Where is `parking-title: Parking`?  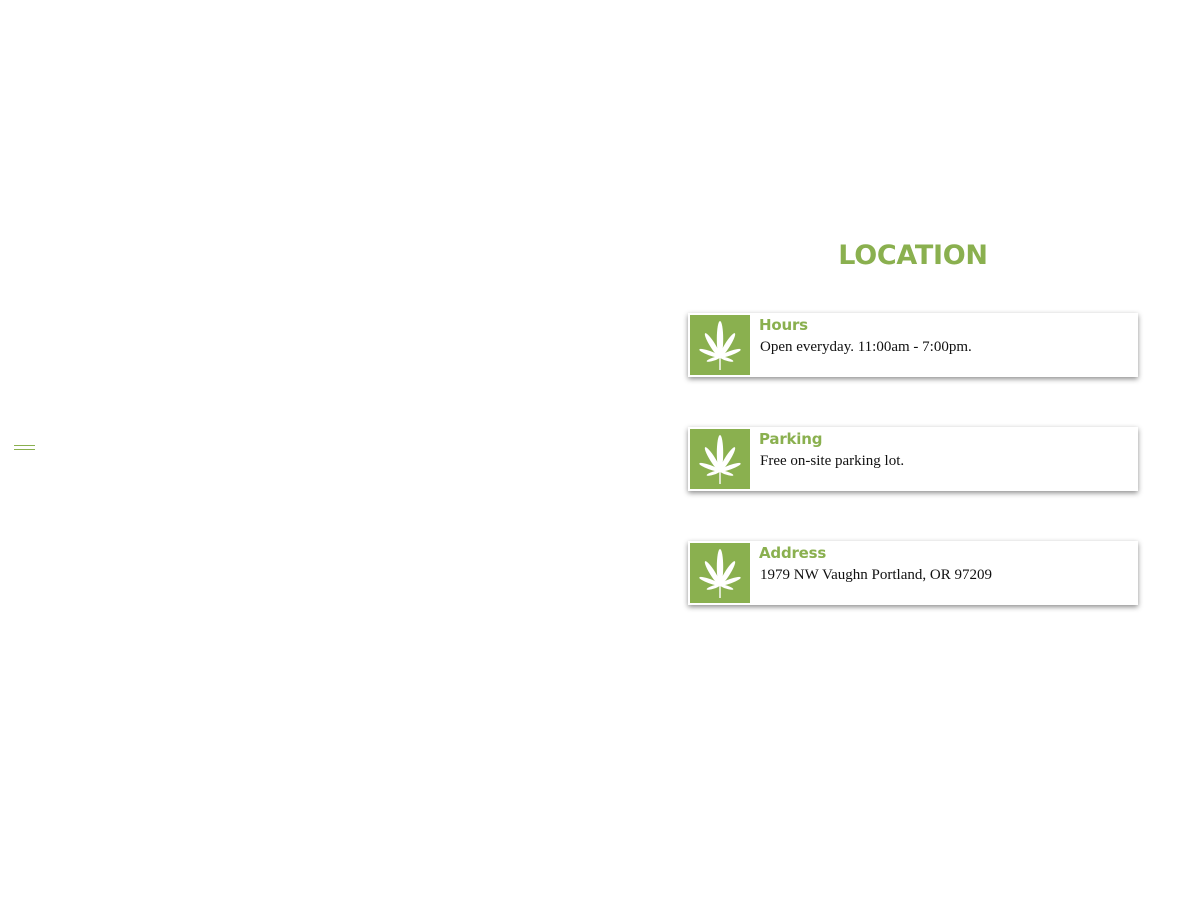
parking-title: Parking is located at coordinates (791, 439).